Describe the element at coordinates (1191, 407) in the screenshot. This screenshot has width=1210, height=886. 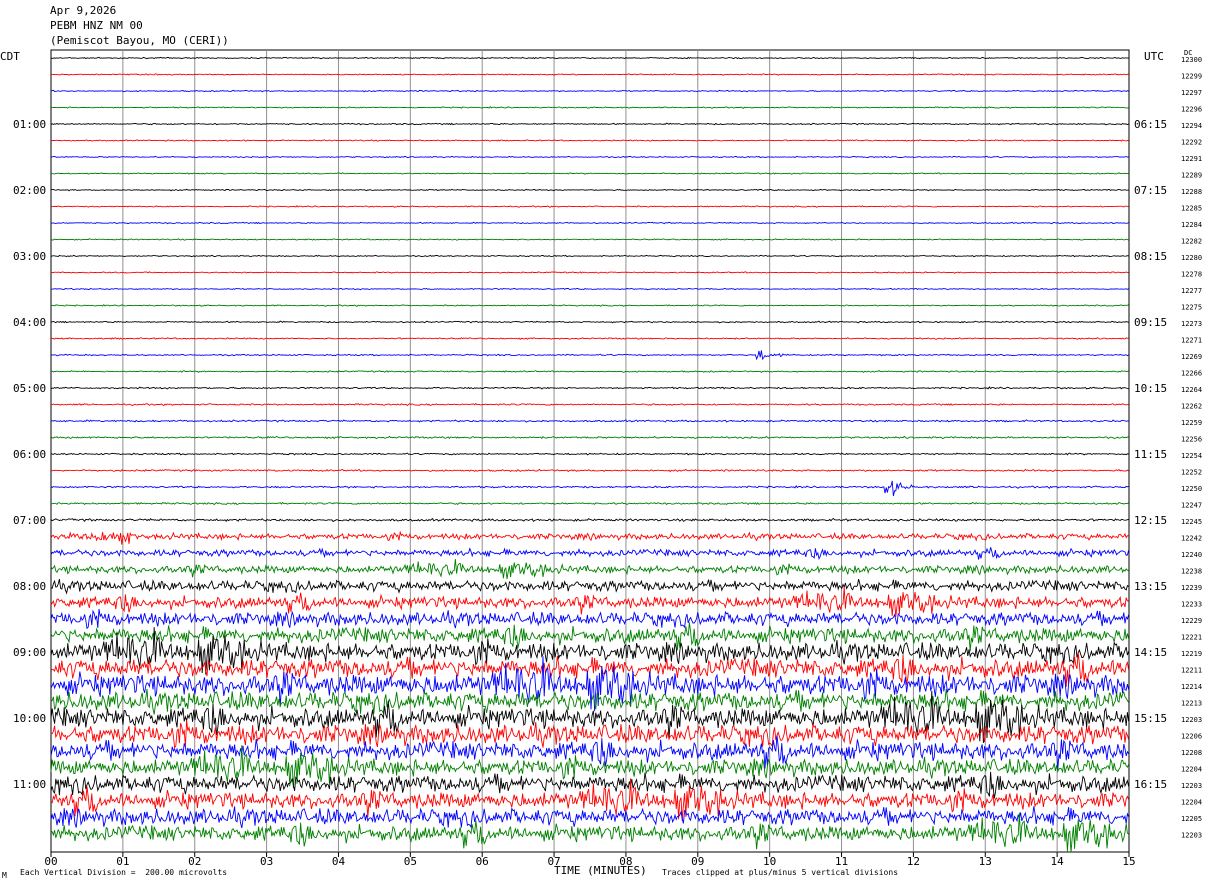
I see `dc-offset-label: 12262` at that location.